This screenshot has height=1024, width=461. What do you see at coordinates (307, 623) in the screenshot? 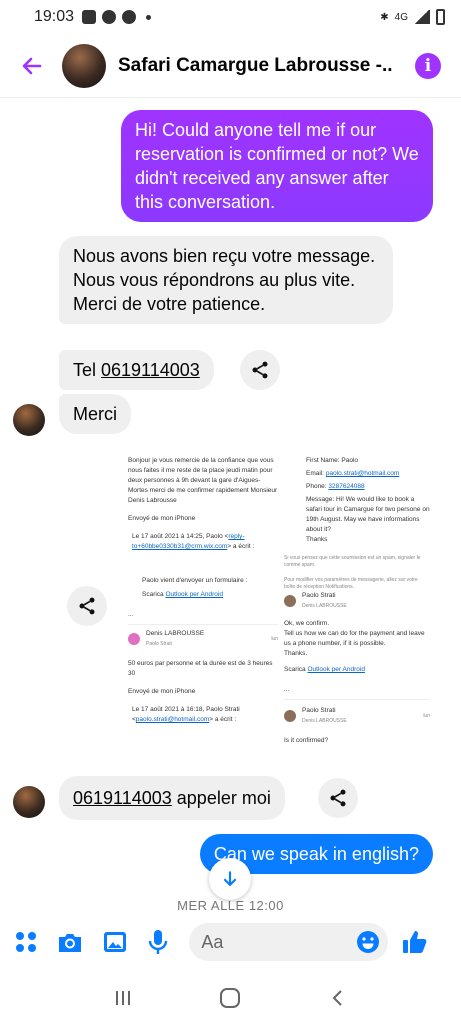
I see `email-text: Ok, we confirm.` at bounding box center [307, 623].